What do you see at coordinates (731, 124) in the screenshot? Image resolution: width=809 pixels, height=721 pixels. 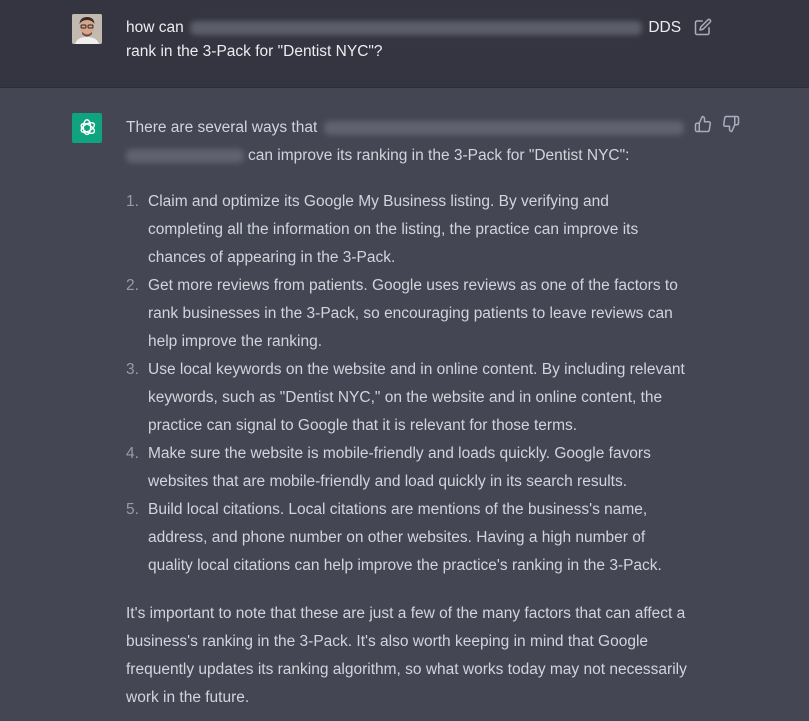 I see `thumbs-down-icon` at bounding box center [731, 124].